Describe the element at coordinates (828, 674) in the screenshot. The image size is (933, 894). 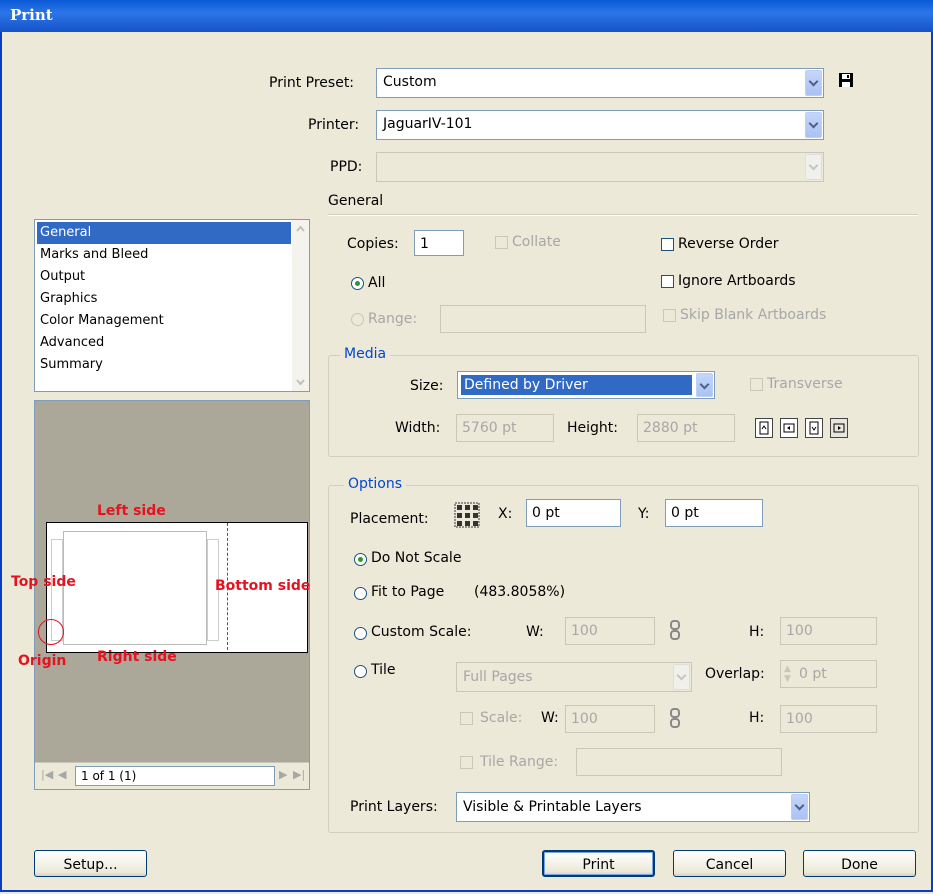
I see `overlap-input: ▲ ▼ 0 pt` at that location.